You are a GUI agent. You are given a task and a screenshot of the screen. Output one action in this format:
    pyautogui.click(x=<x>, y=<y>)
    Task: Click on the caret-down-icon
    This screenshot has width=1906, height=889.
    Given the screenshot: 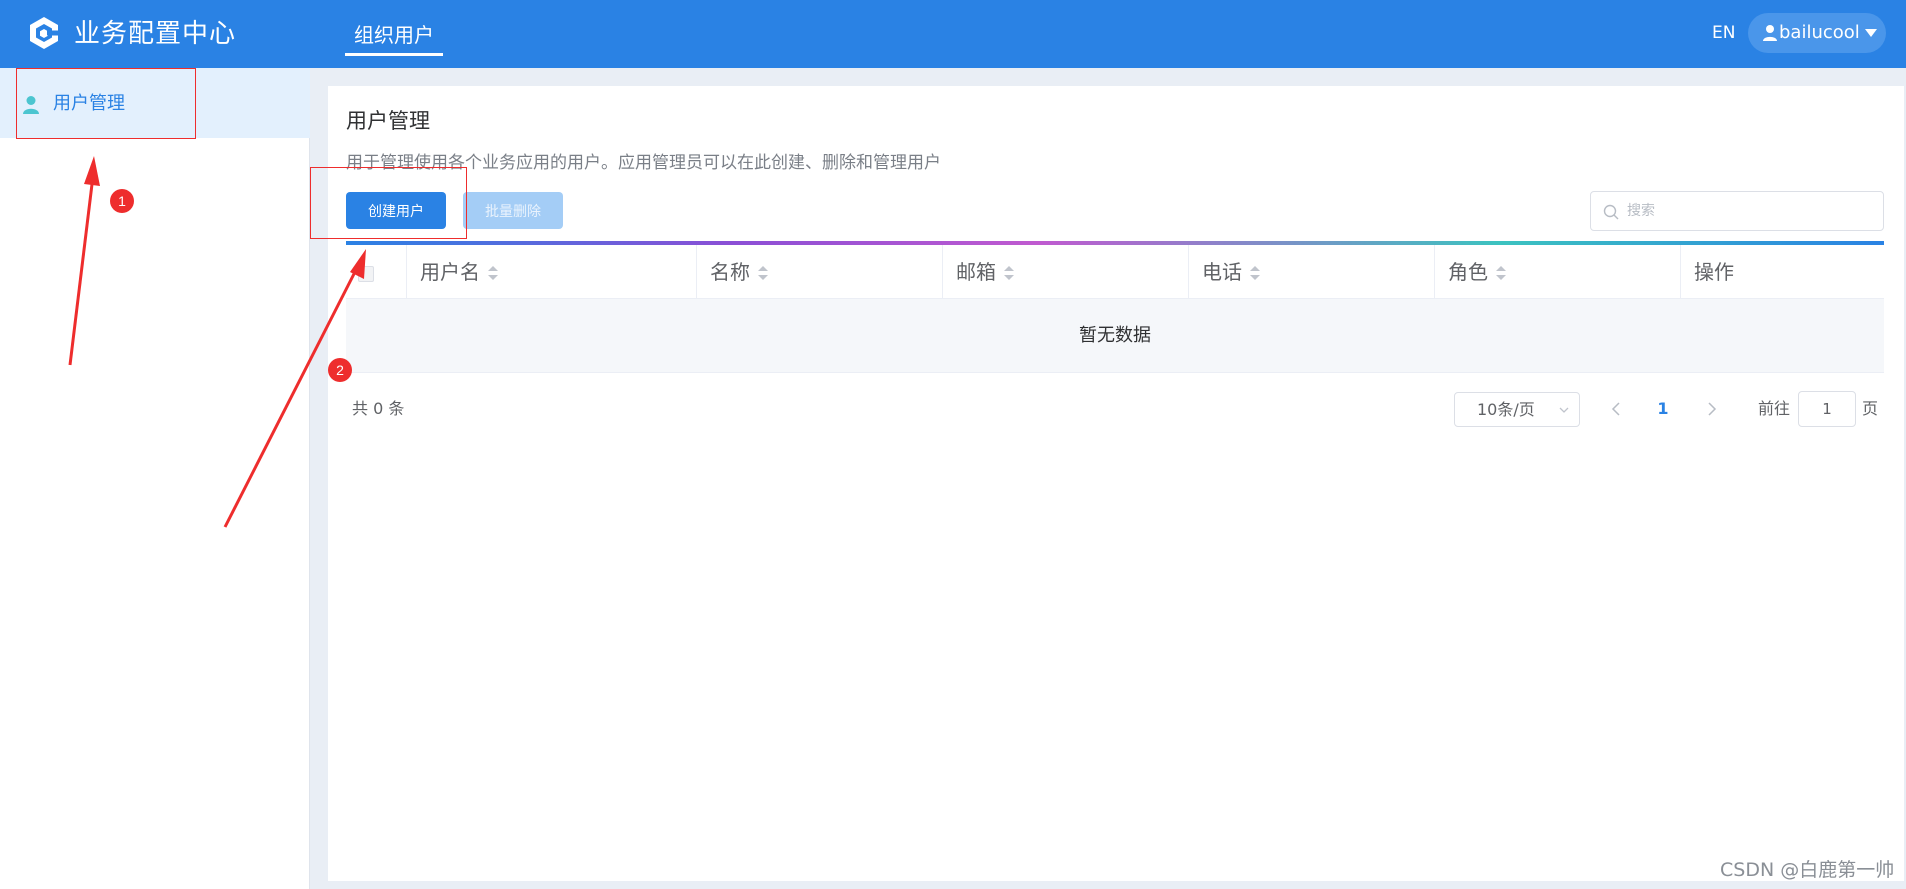 What is the action you would take?
    pyautogui.click(x=1871, y=33)
    